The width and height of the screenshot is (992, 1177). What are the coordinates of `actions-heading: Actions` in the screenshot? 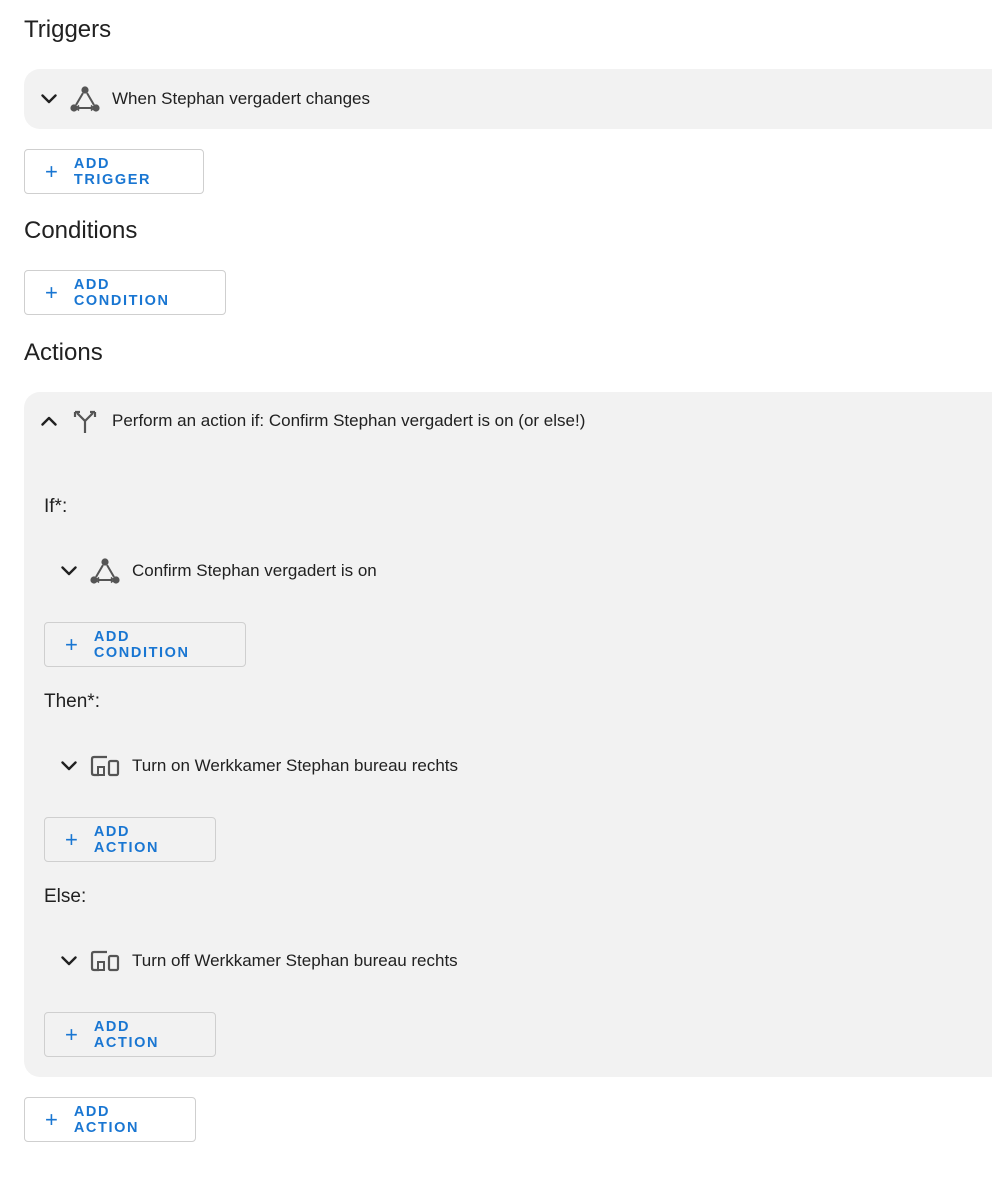 It's located at (63, 352).